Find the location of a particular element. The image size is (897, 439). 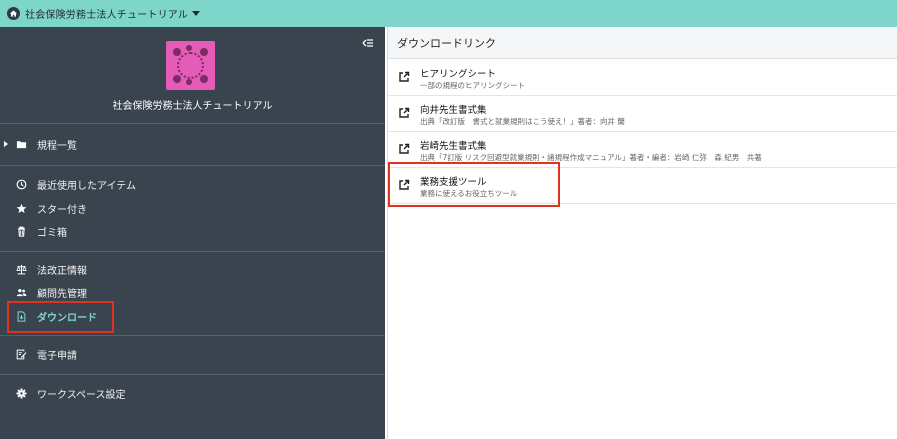

gear-icon is located at coordinates (21, 393).